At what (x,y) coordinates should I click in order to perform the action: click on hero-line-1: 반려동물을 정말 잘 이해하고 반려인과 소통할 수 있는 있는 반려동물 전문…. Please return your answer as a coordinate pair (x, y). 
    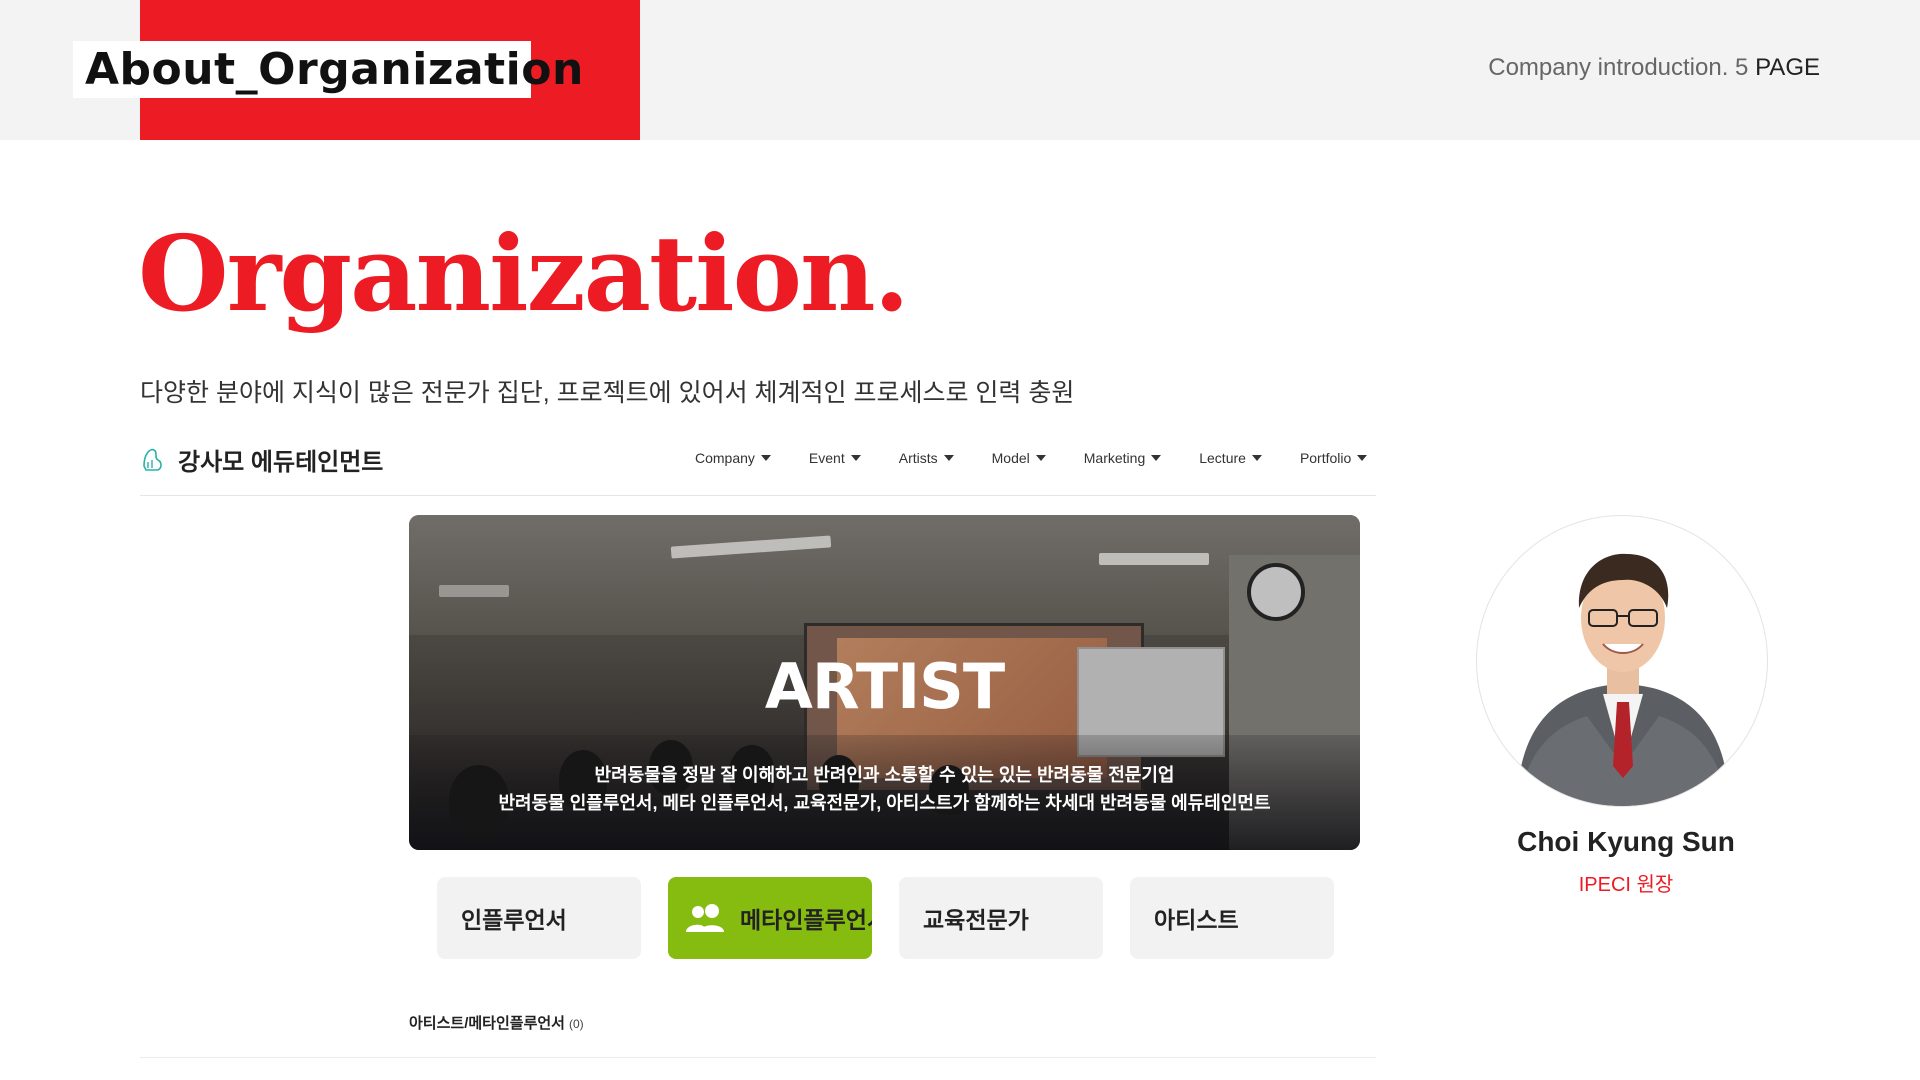
    Looking at the image, I should click on (884, 775).